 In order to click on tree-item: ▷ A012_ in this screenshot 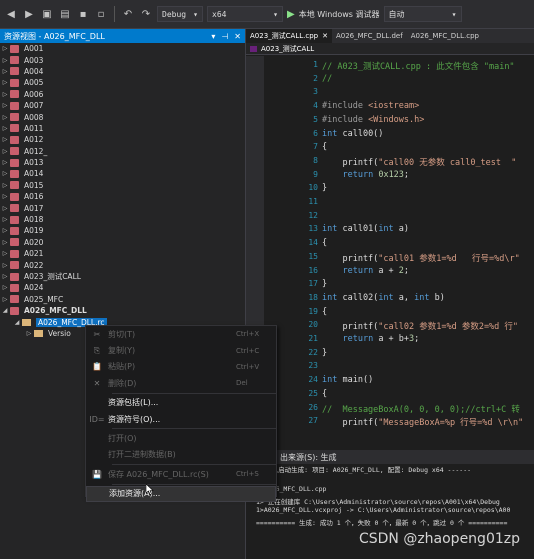, I will do `click(122, 151)`.